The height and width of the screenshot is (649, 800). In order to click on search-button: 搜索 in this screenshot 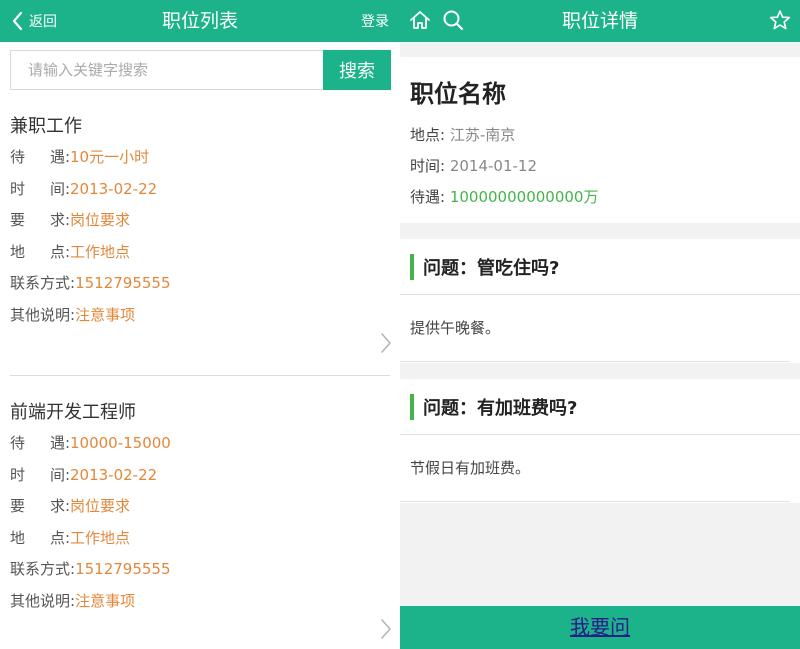, I will do `click(357, 70)`.